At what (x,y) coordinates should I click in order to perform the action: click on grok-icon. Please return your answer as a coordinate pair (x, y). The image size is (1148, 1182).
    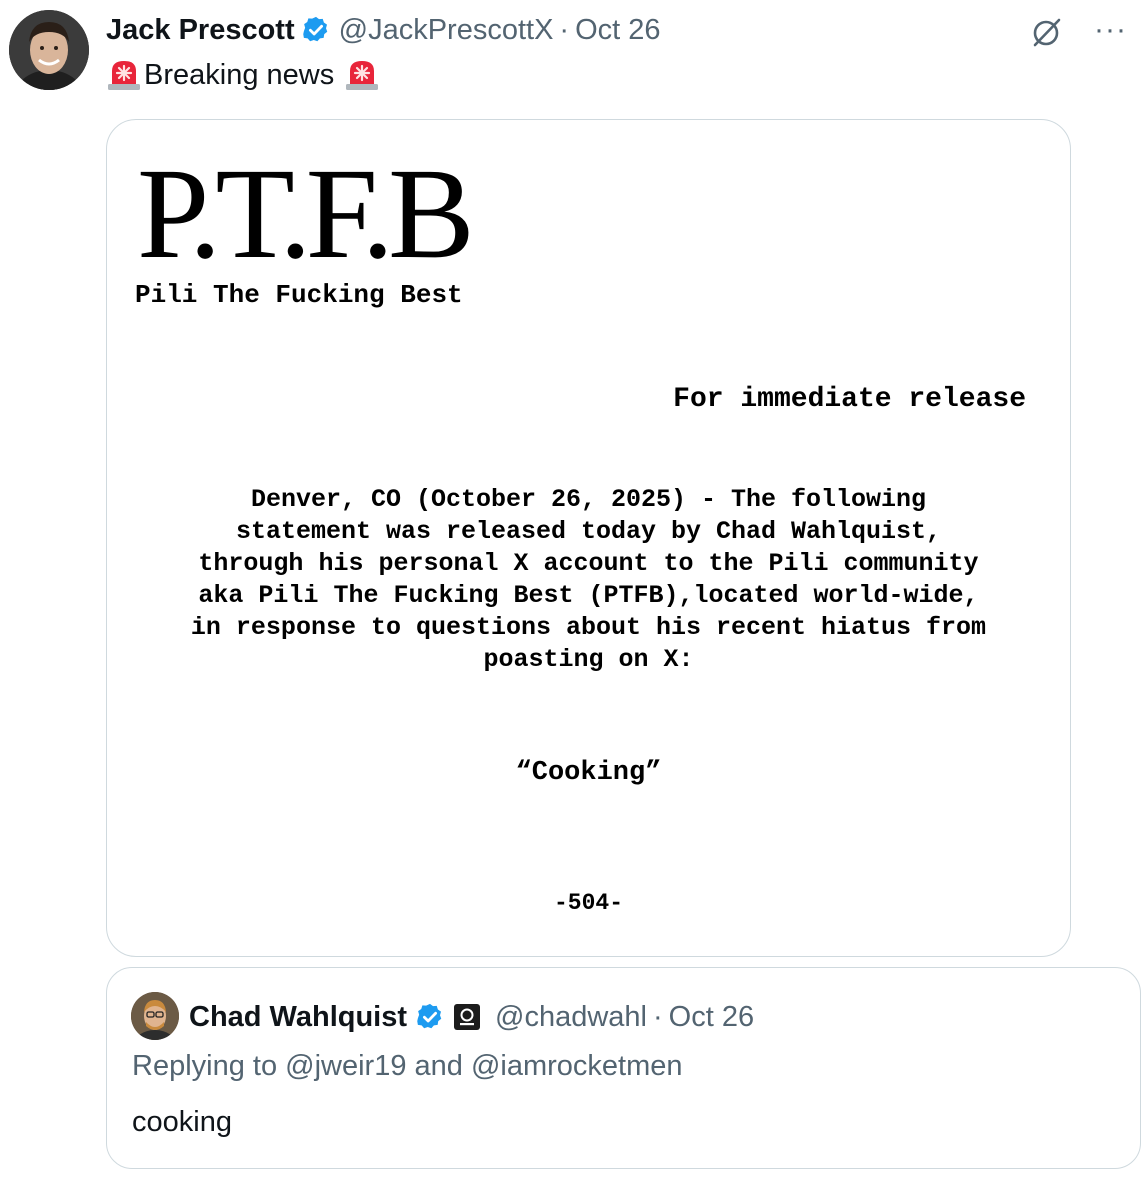
    Looking at the image, I should click on (1047, 32).